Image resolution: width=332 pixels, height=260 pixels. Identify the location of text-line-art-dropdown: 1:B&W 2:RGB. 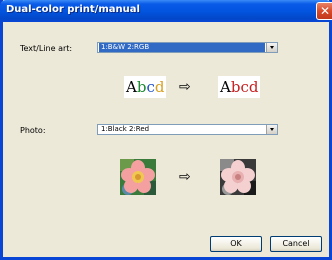
(187, 47).